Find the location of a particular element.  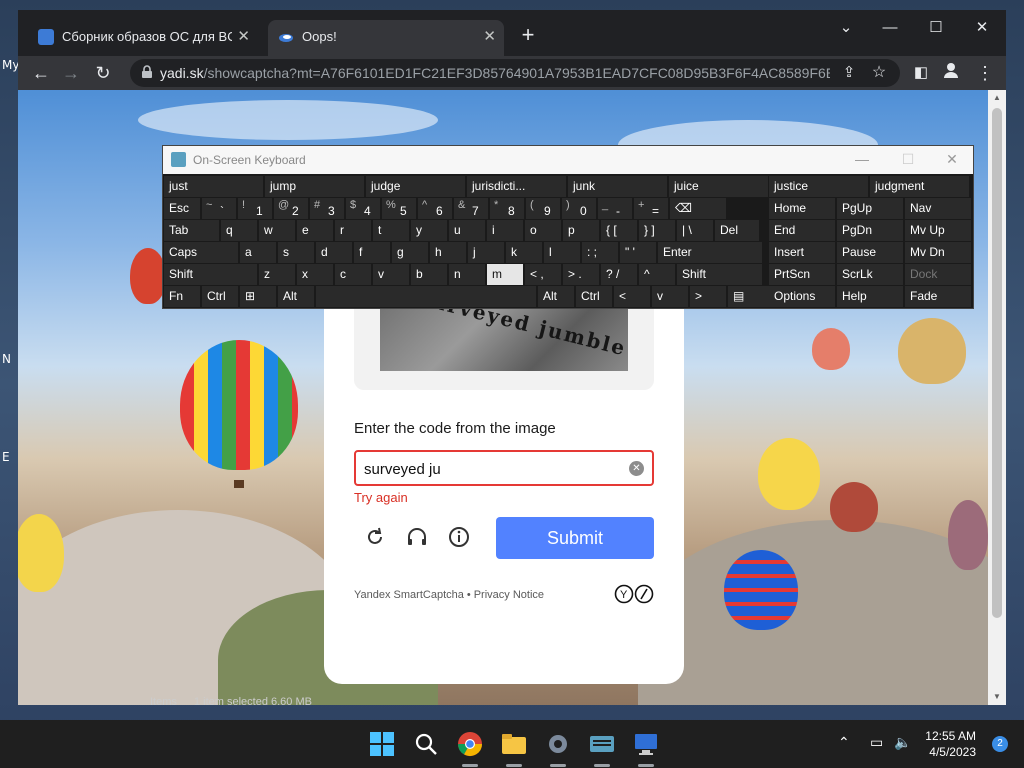

osk-key: ⌫ is located at coordinates (698, 208).